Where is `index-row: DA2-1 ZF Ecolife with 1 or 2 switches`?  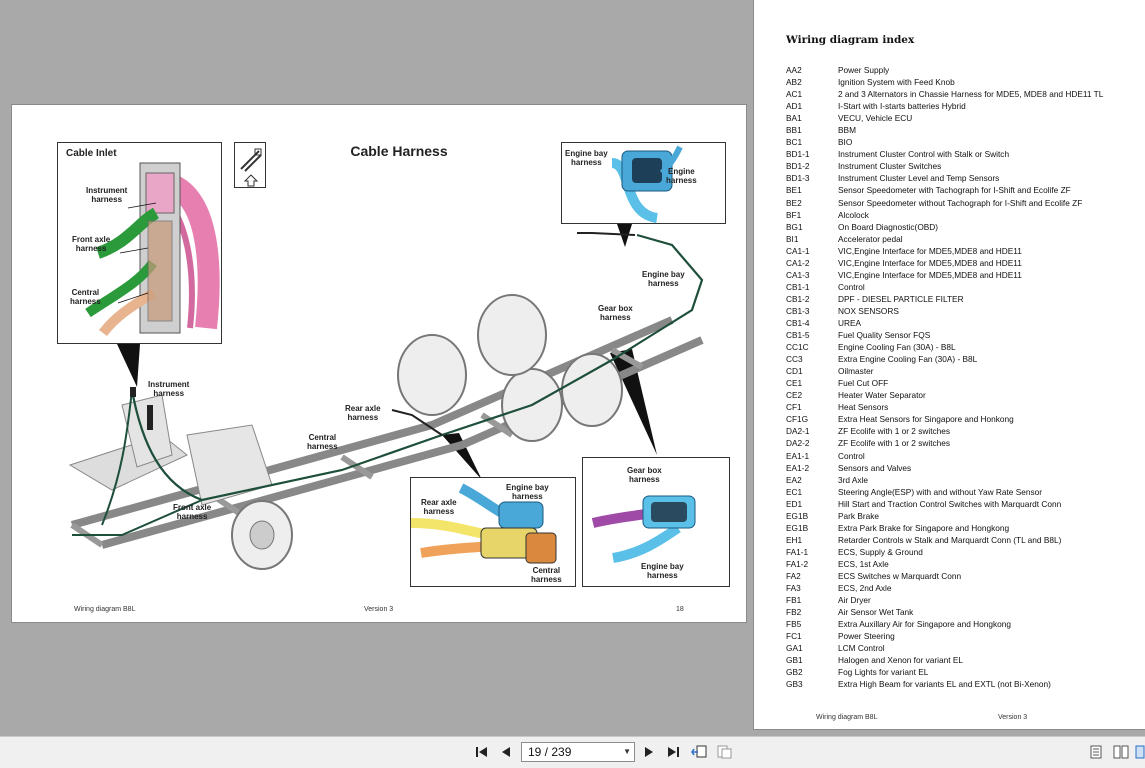 index-row: DA2-1 ZF Ecolife with 1 or 2 switches is located at coordinates (961, 431).